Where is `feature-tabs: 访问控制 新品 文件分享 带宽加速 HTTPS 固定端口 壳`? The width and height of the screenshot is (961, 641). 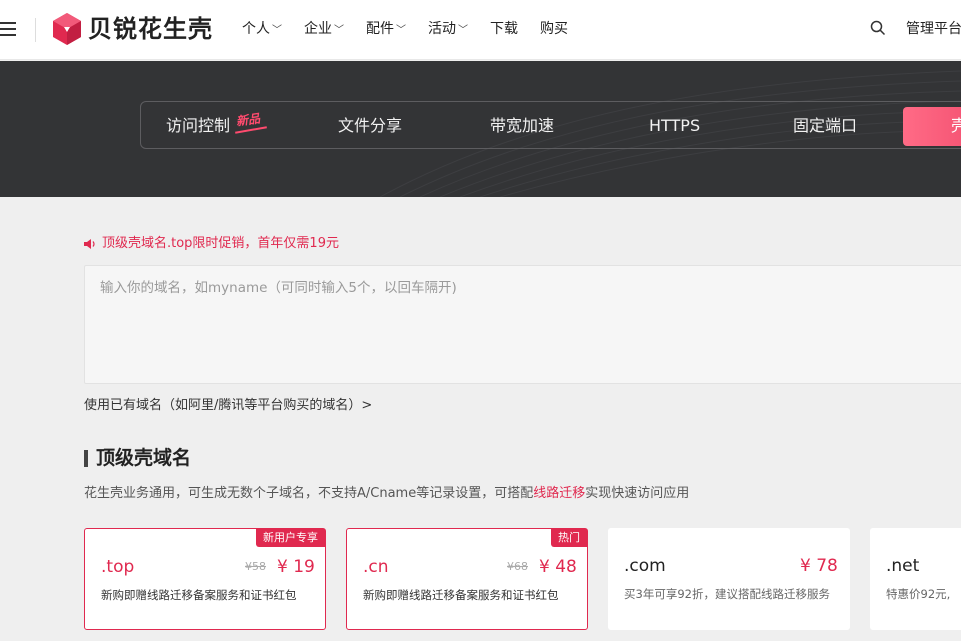
feature-tabs: 访问控制 新品 文件分享 带宽加速 HTTPS 固定端口 壳 is located at coordinates (550, 125).